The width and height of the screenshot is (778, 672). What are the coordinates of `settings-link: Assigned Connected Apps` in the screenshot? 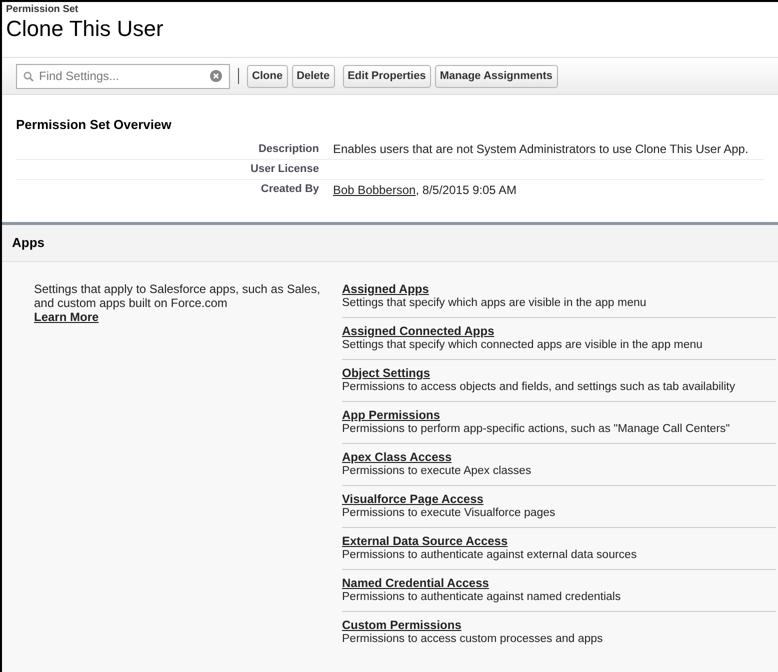 It's located at (418, 331).